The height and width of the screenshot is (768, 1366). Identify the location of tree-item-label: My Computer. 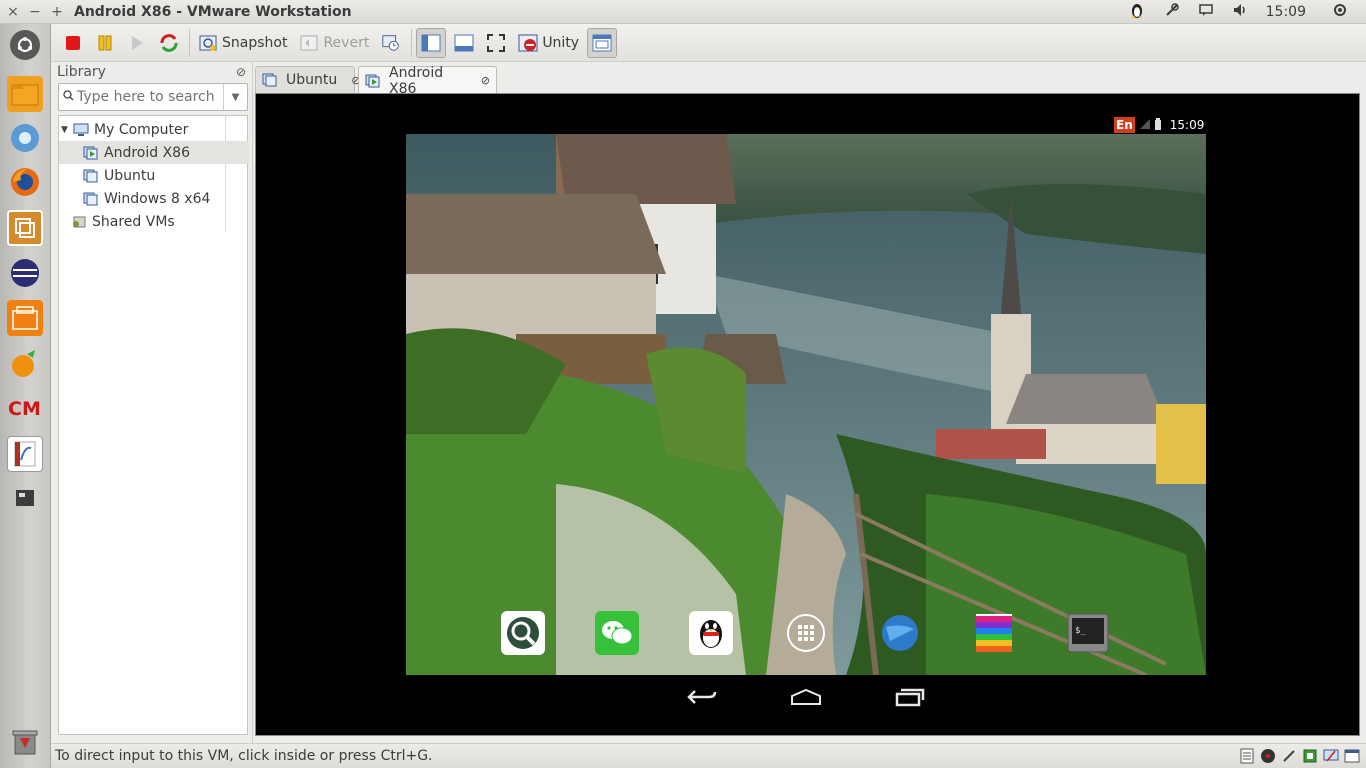
(141, 129).